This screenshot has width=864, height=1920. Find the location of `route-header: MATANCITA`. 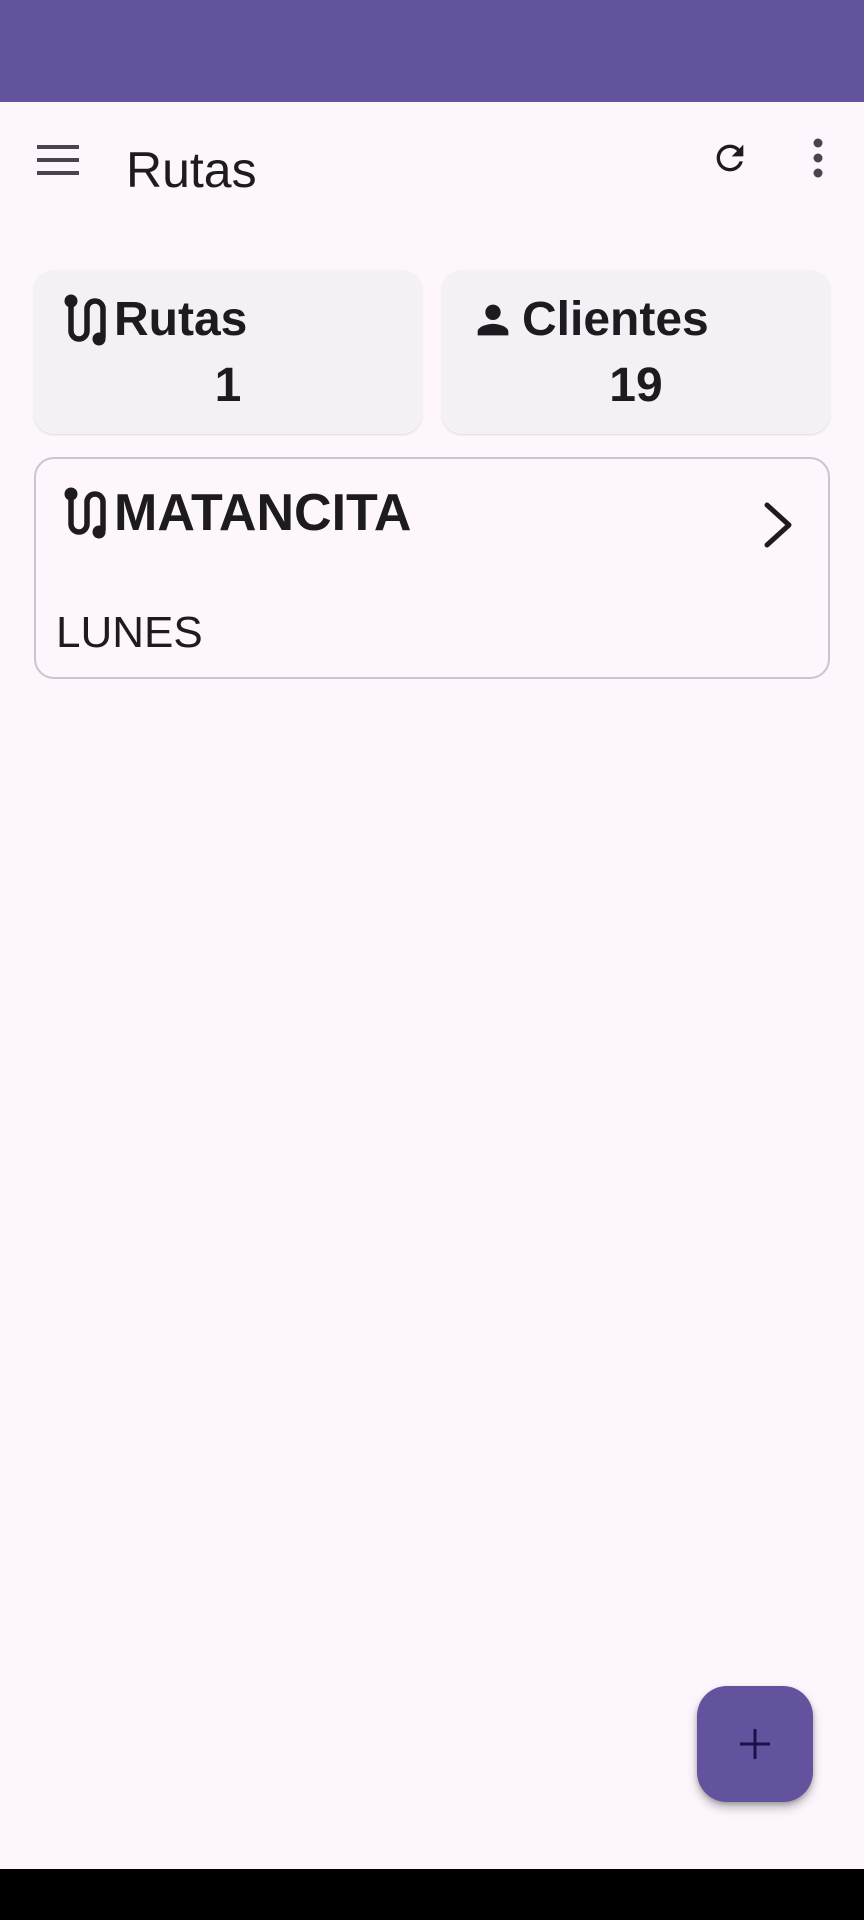

route-header: MATANCITA is located at coordinates (235, 513).